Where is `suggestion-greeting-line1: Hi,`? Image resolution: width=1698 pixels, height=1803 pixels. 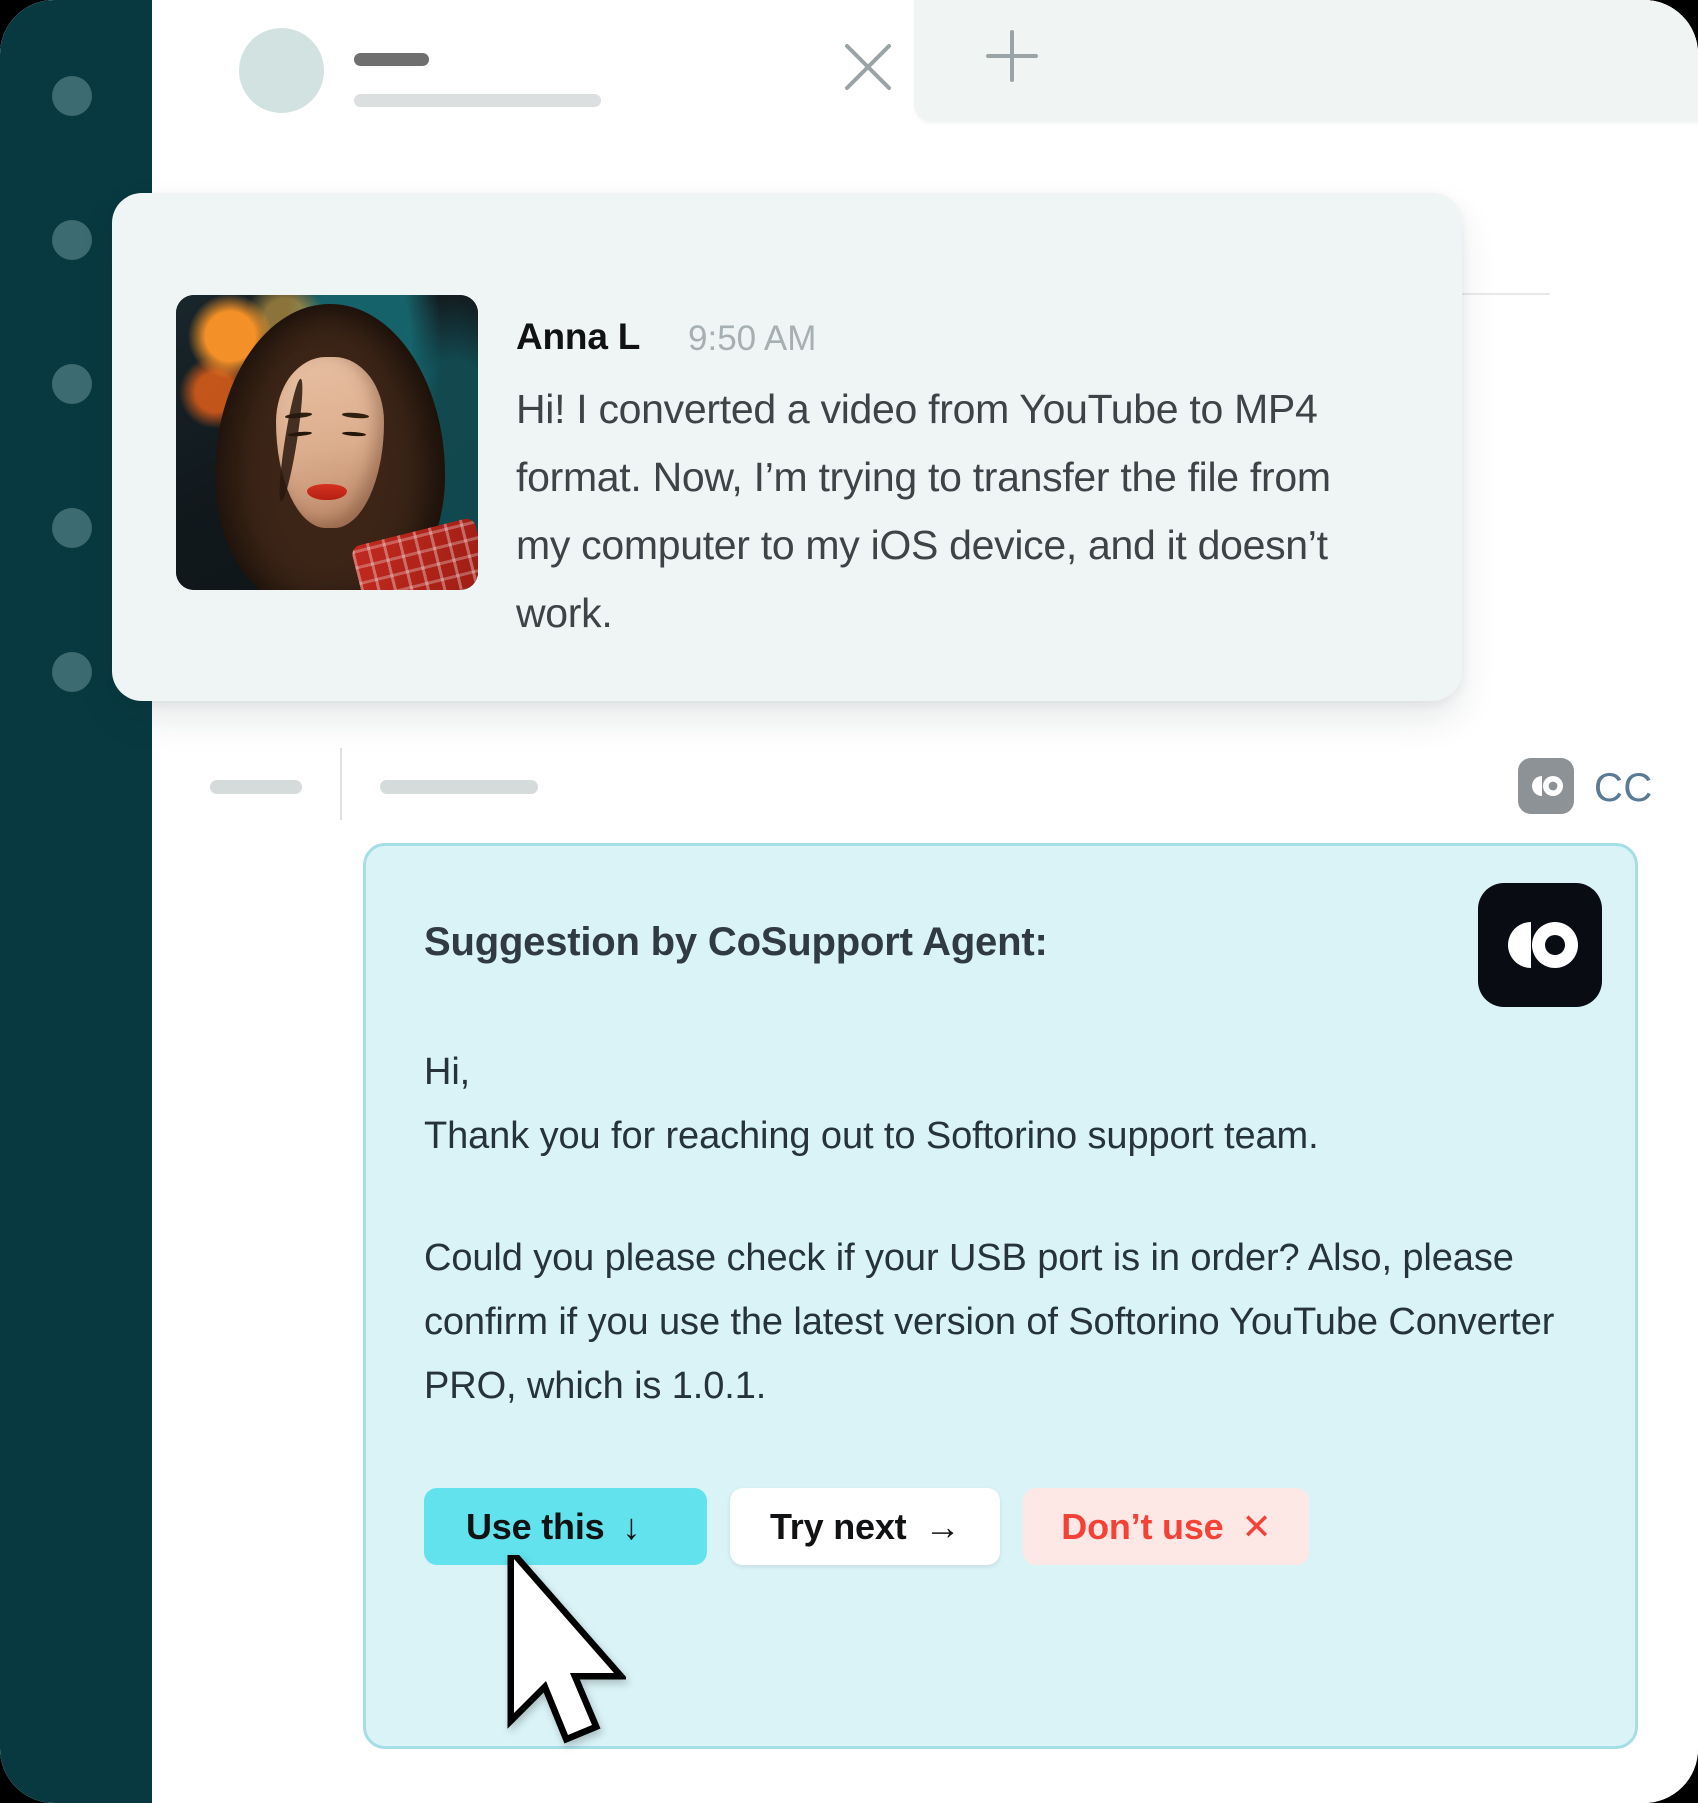
suggestion-greeting-line1: Hi, is located at coordinates (447, 1072).